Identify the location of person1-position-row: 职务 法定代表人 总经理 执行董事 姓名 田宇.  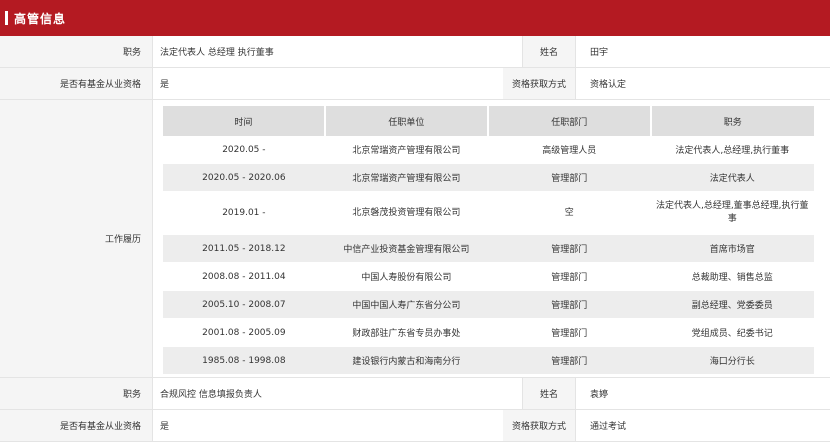
(415, 52).